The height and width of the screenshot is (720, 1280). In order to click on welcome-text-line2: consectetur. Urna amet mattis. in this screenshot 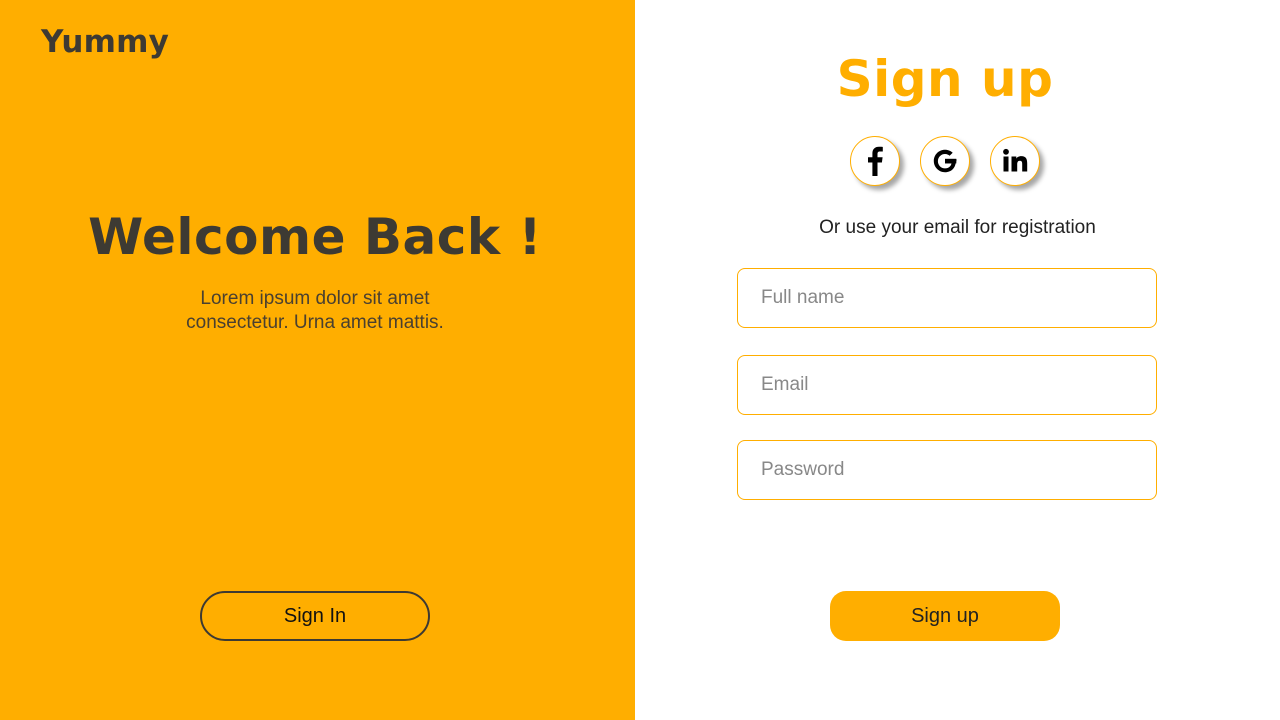, I will do `click(315, 322)`.